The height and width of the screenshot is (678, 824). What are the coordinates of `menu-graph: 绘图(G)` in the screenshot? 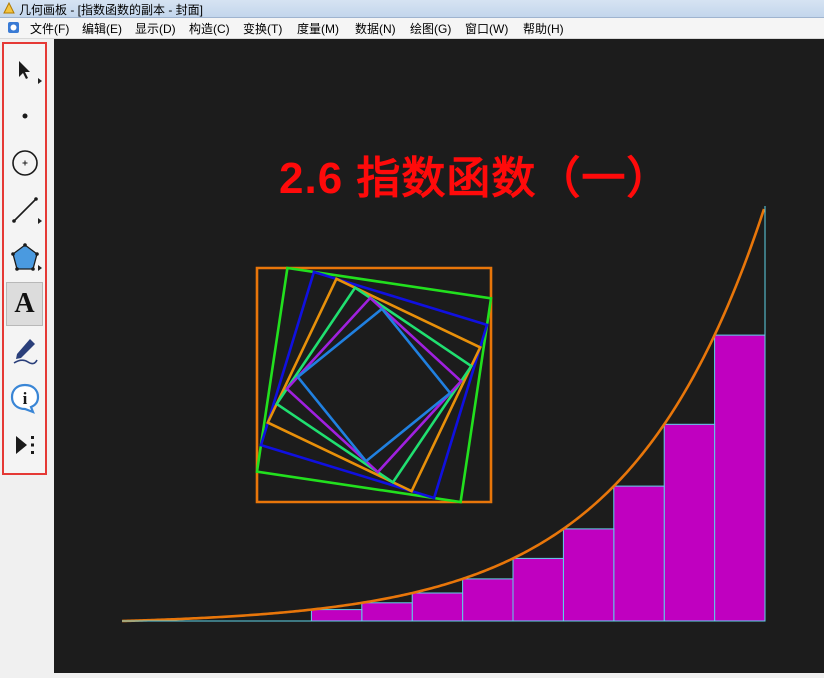 It's located at (430, 28).